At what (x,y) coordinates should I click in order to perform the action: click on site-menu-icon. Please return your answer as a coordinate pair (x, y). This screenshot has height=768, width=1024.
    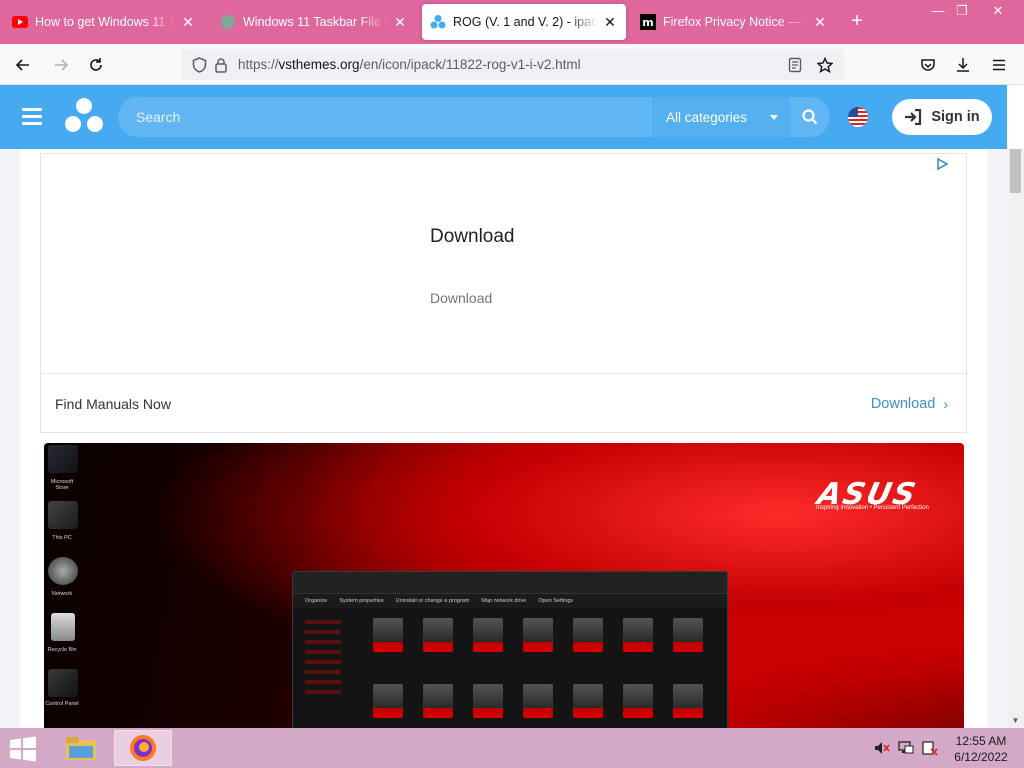
    Looking at the image, I should click on (32, 117).